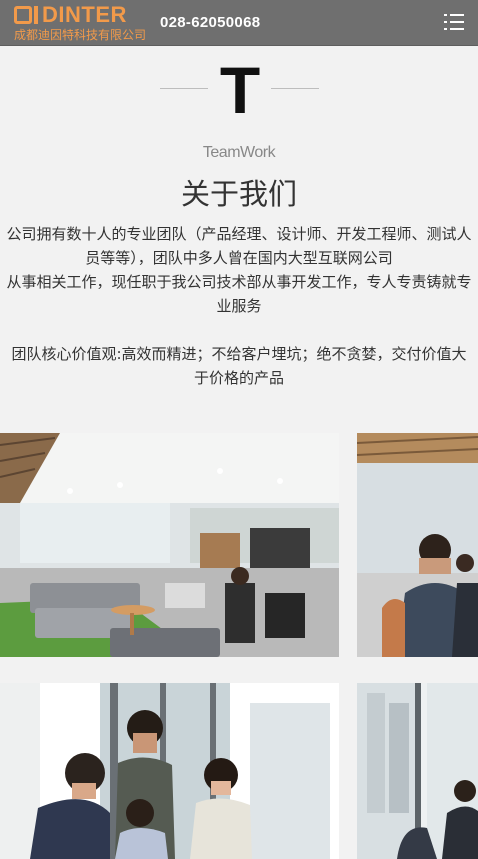 This screenshot has width=478, height=859. I want to click on site-header: DINTER 成都迪因特科技有限公司 028-62050068, so click(239, 23).